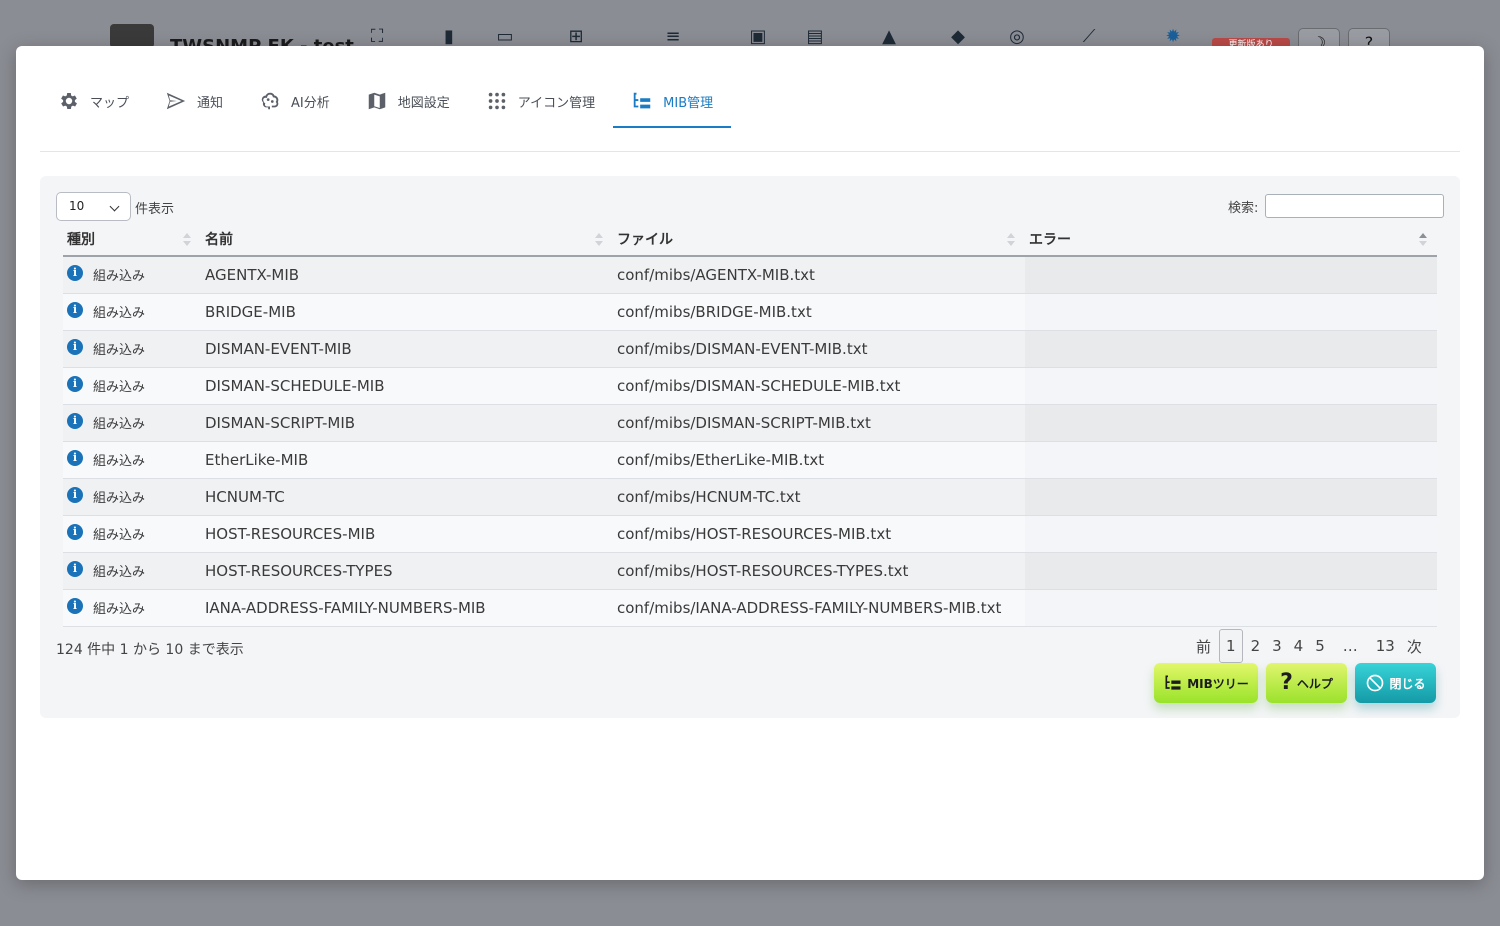  I want to click on map-icon, so click(377, 101).